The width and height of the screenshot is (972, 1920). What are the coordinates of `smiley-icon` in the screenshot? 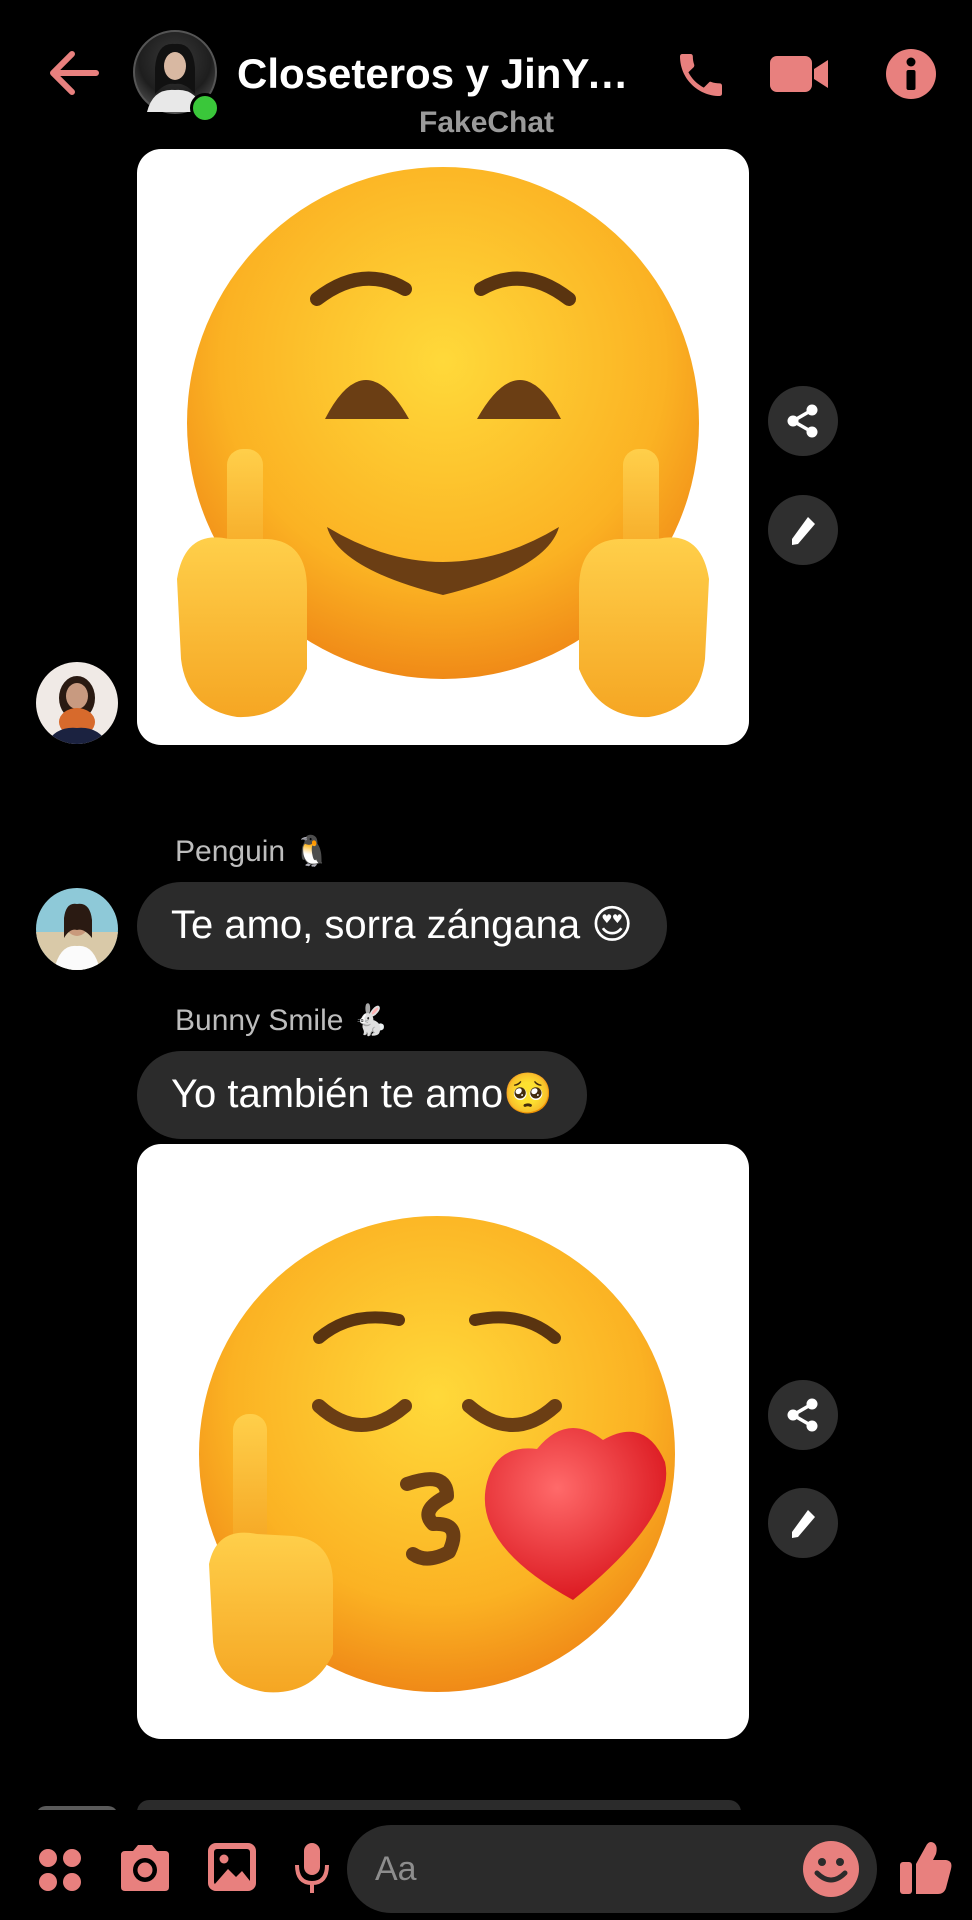 It's located at (831, 1869).